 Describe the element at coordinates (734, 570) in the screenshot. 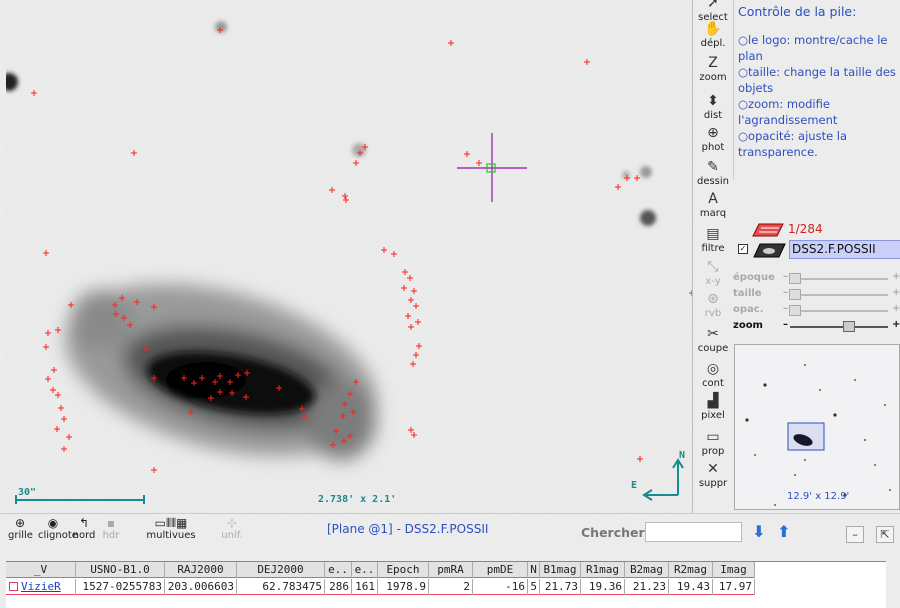

I see `column-header: Imag` at that location.